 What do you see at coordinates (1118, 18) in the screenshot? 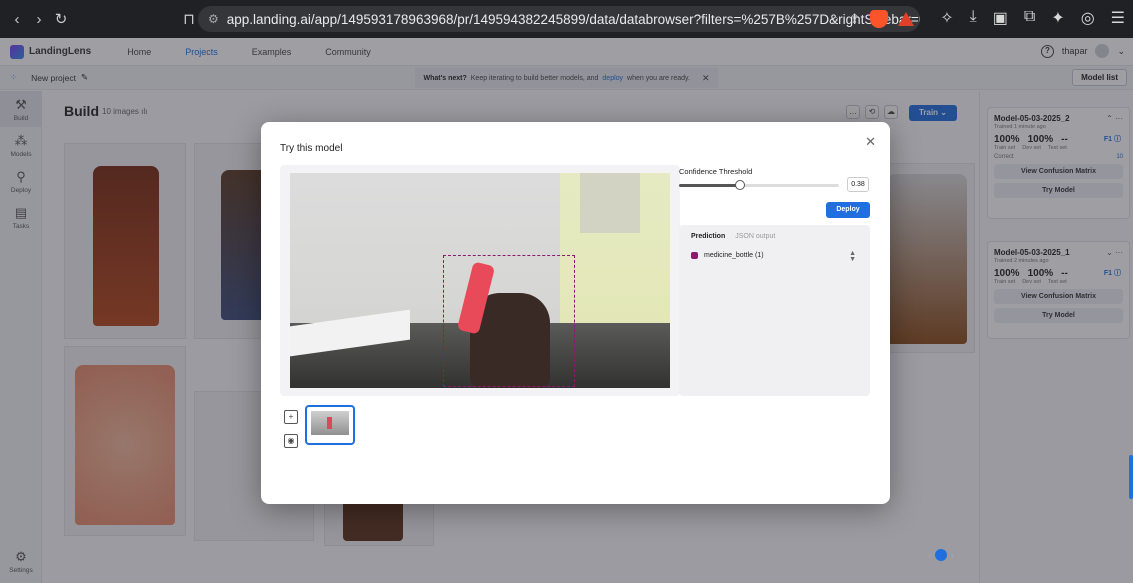
I see `menu-icon: ☰` at bounding box center [1118, 18].